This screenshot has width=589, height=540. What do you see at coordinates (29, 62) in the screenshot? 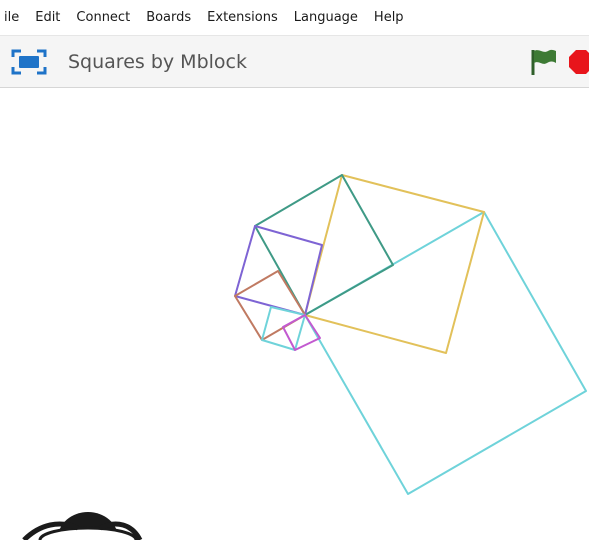
I see `fullscreen-icon` at bounding box center [29, 62].